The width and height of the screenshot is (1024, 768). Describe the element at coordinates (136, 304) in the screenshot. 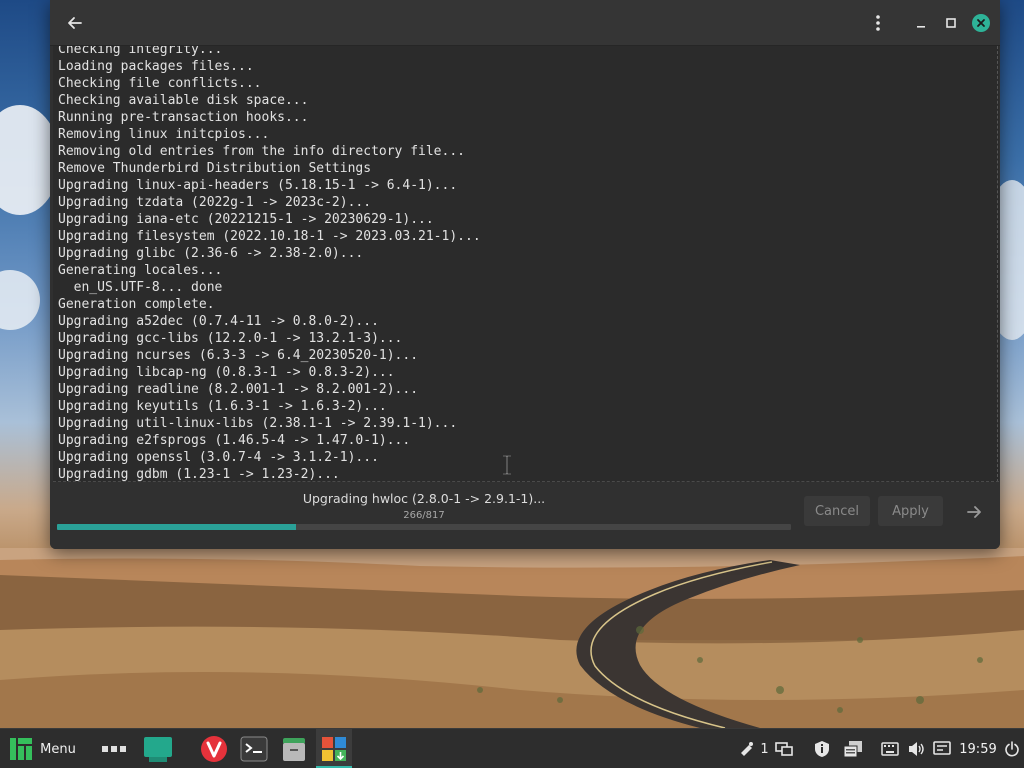

I see `log-line: Generation complete.` at that location.